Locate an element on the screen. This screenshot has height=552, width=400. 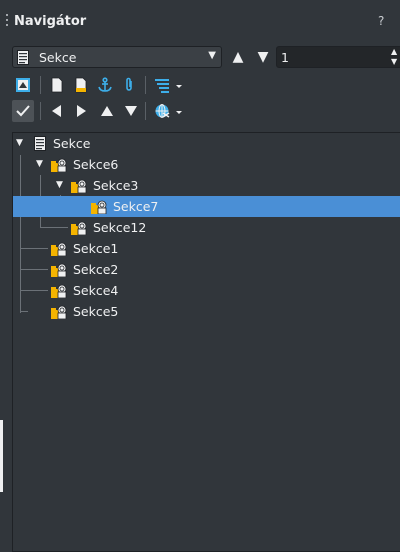
title-bar: Navigátor ? is located at coordinates (200, 22).